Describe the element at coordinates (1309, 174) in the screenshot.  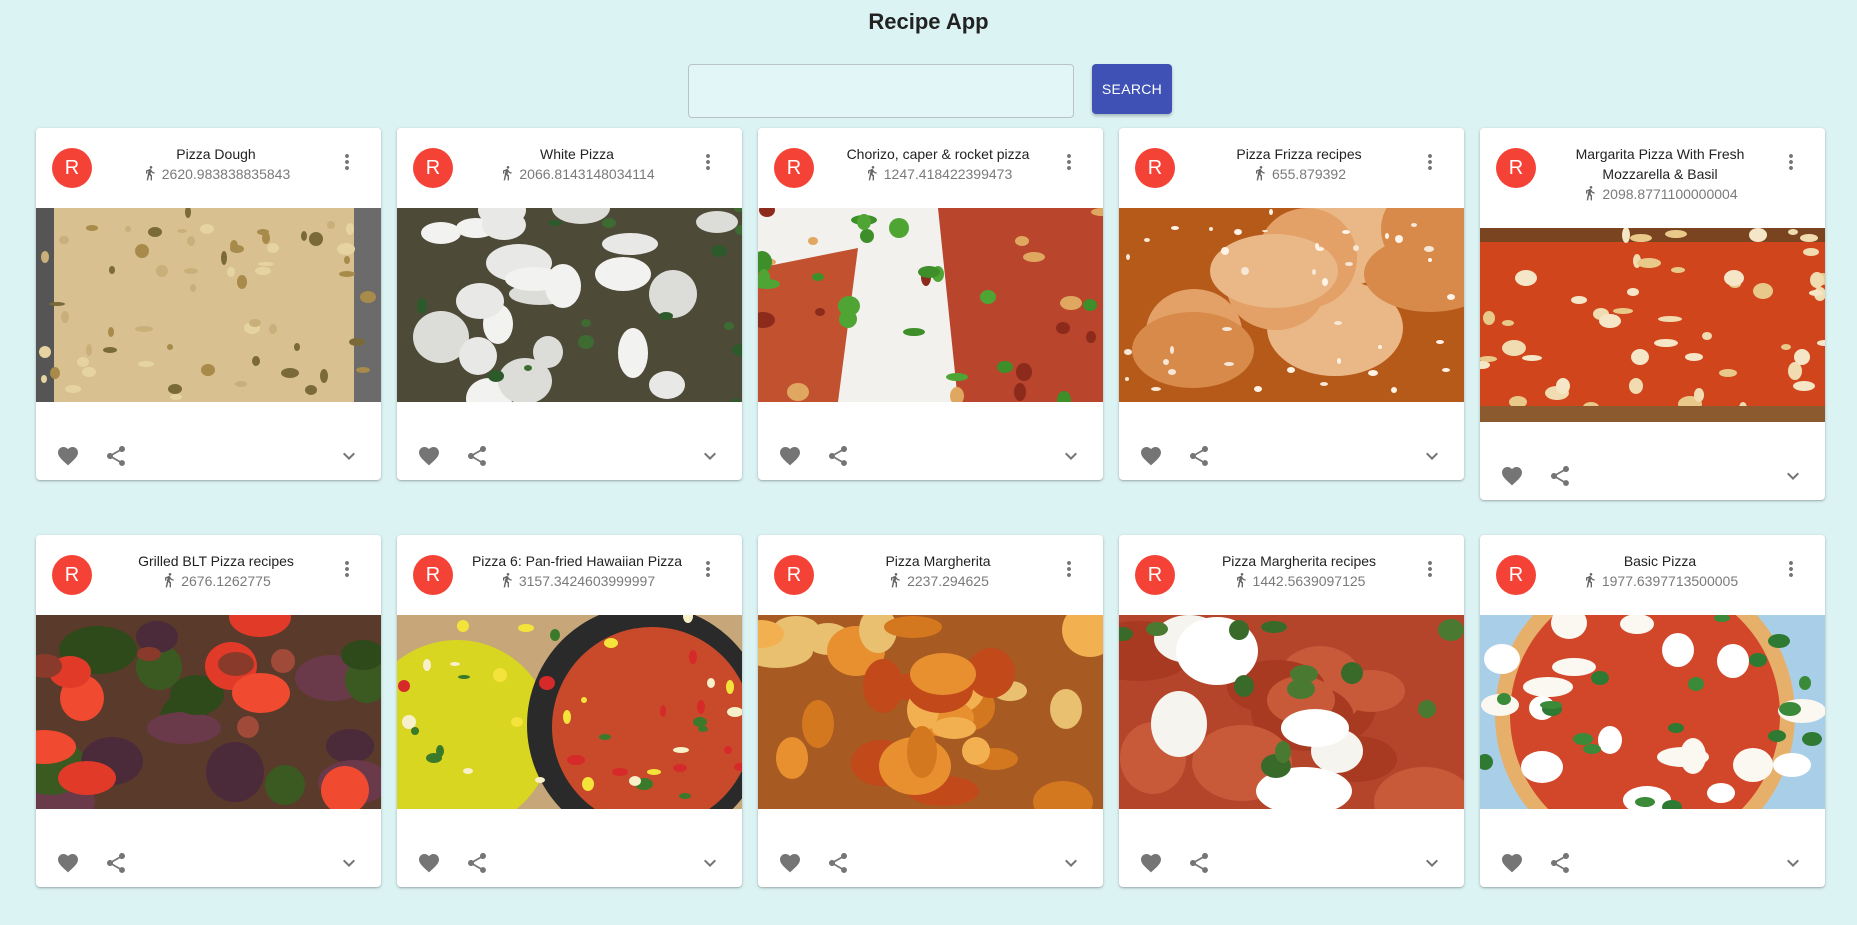
I see `recipe-calories: 655.879392` at that location.